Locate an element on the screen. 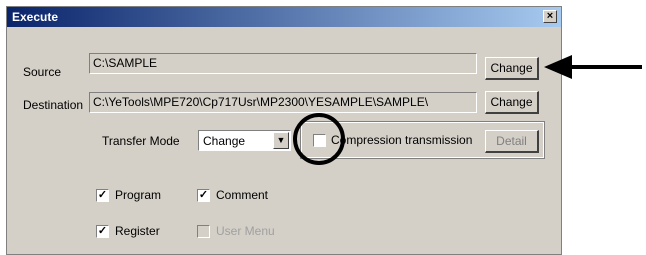  highlight-circle is located at coordinates (319, 139).